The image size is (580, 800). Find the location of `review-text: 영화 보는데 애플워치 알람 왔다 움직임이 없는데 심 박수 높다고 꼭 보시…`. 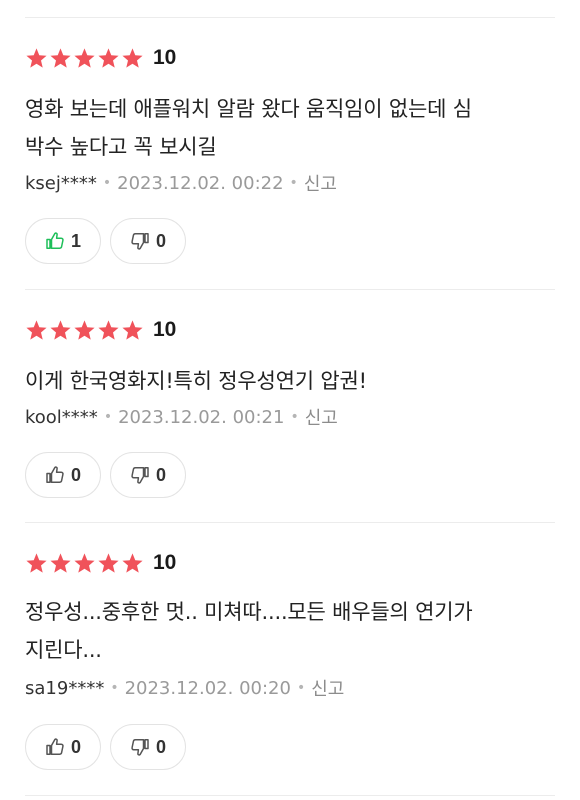

review-text: 영화 보는데 애플워치 알람 왔다 움직임이 없는데 심 박수 높다고 꼭 보시… is located at coordinates (290, 128).